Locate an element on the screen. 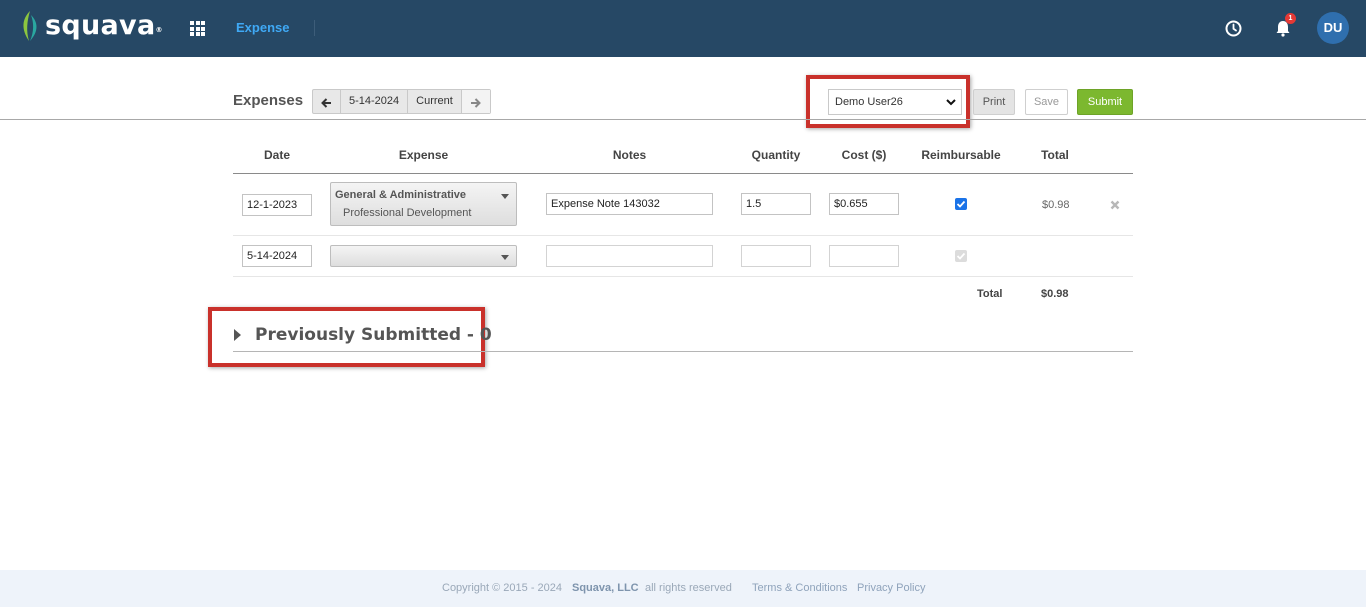  user-dropdown: Demo User26 is located at coordinates (895, 102).